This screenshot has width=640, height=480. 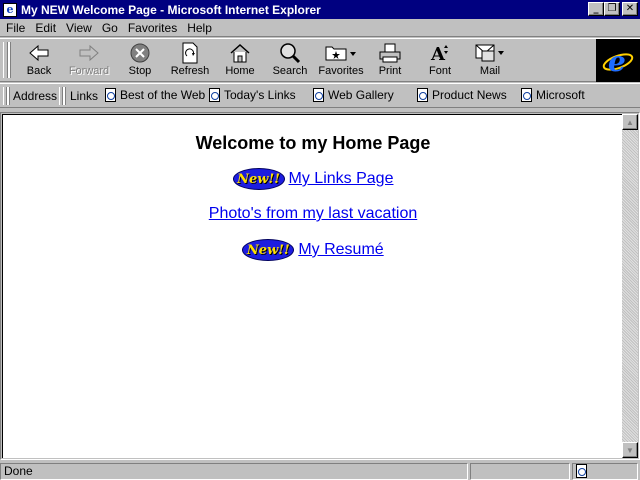 What do you see at coordinates (290, 53) in the screenshot?
I see `search-icon` at bounding box center [290, 53].